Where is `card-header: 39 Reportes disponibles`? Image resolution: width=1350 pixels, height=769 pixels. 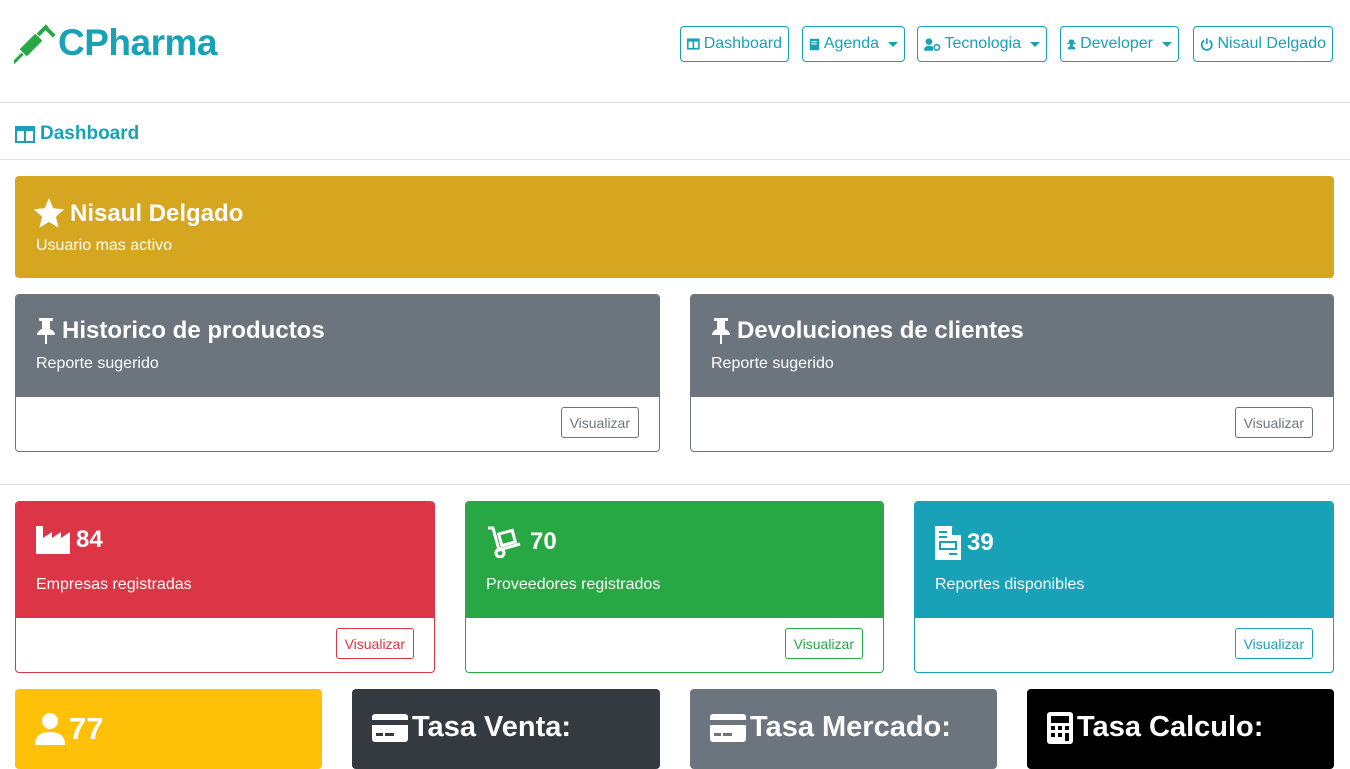 card-header: 39 Reportes disponibles is located at coordinates (1124, 560).